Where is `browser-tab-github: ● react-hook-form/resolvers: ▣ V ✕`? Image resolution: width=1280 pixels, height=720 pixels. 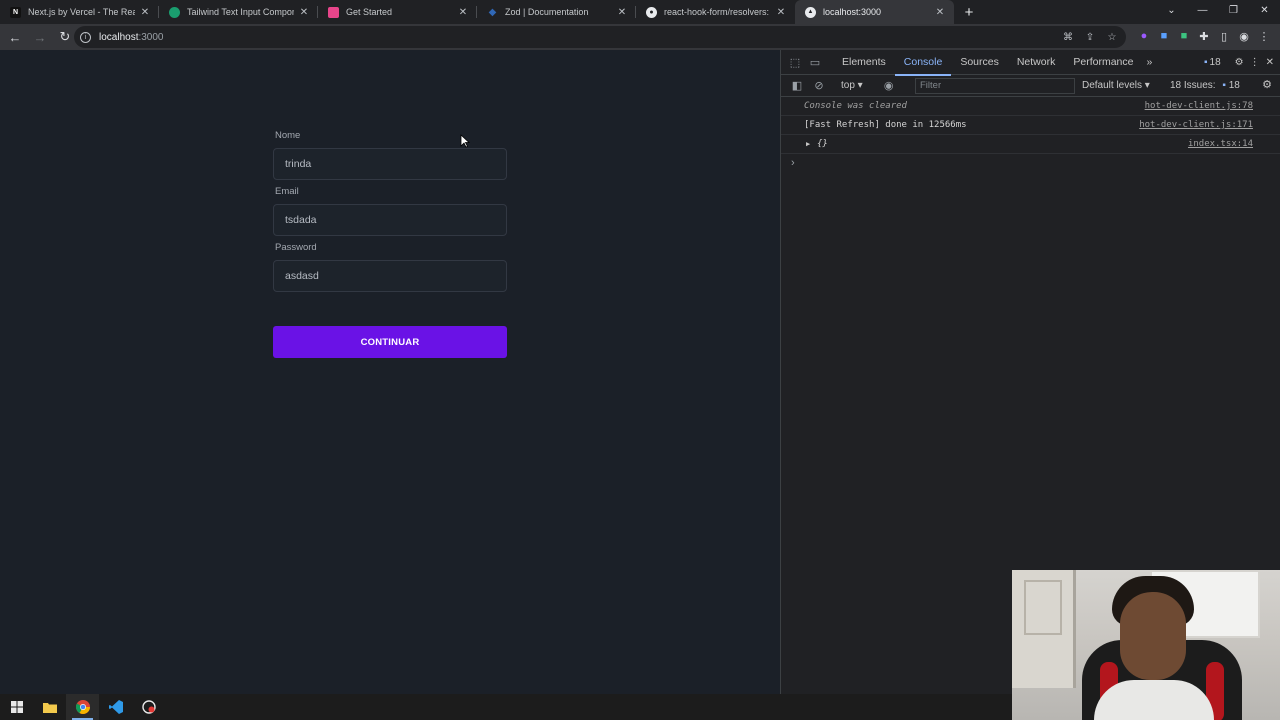
browser-tab-github: ● react-hook-form/resolvers: ▣ V ✕ is located at coordinates (715, 12).